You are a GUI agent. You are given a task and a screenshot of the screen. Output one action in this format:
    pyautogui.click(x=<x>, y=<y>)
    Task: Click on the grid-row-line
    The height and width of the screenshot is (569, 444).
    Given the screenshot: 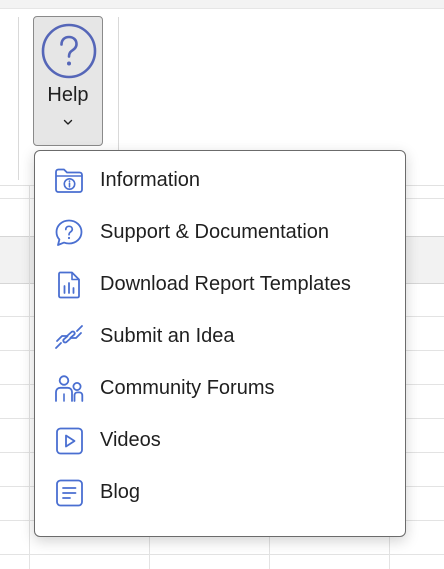 What is the action you would take?
    pyautogui.click(x=222, y=554)
    